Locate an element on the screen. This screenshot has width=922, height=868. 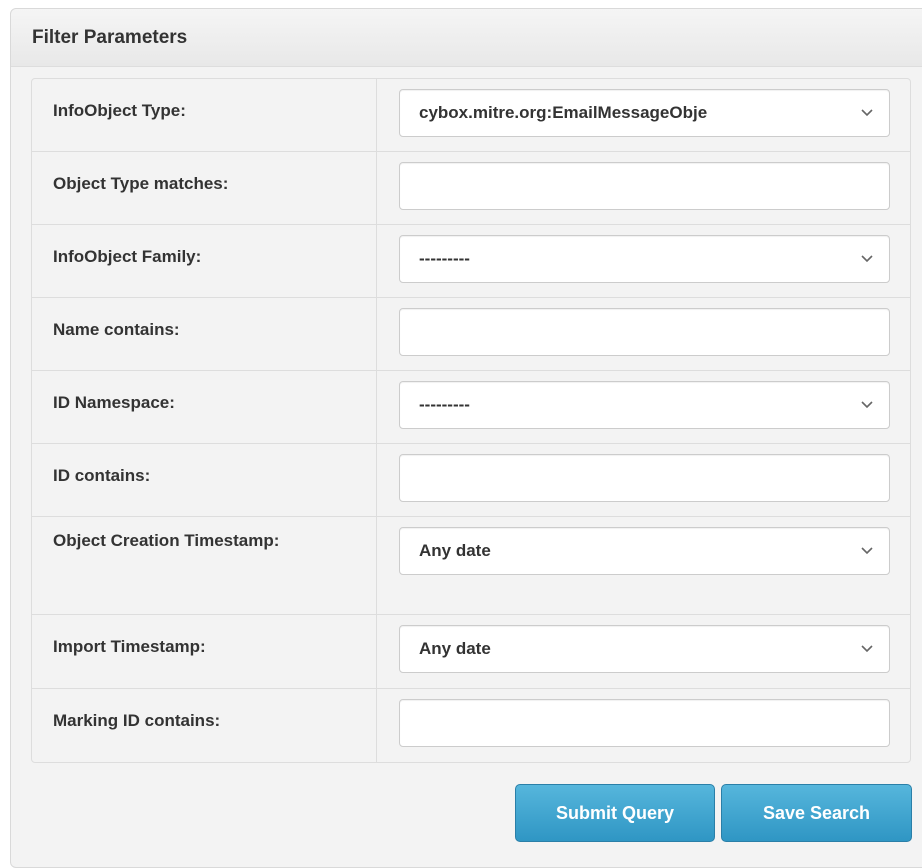
filter-label: Import Timestamp: is located at coordinates (204, 651).